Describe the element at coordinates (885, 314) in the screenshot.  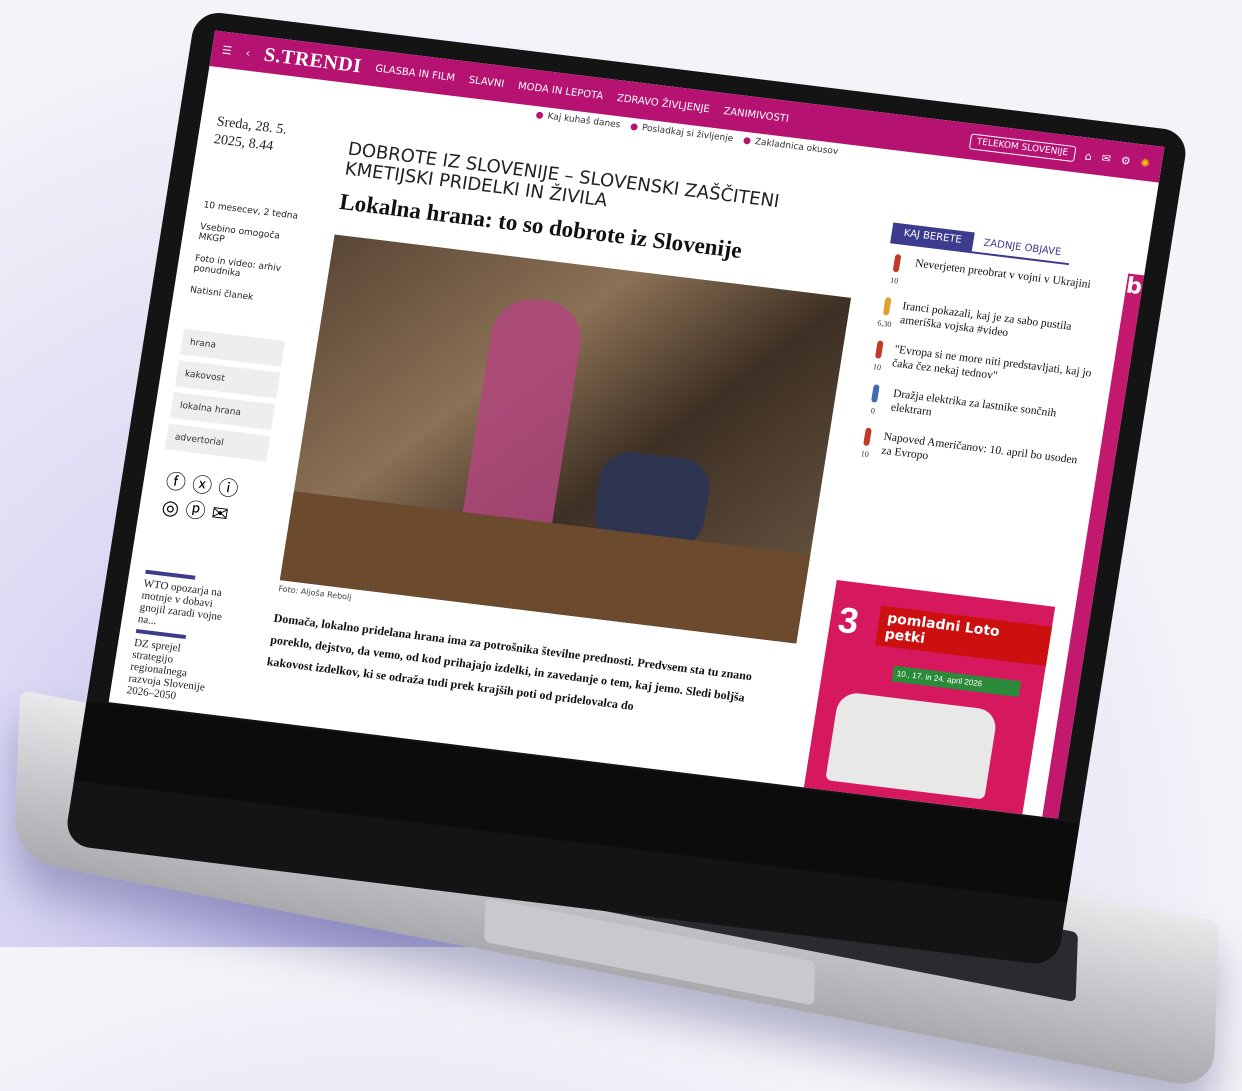
I see `thermometer-icon: 6,30` at that location.